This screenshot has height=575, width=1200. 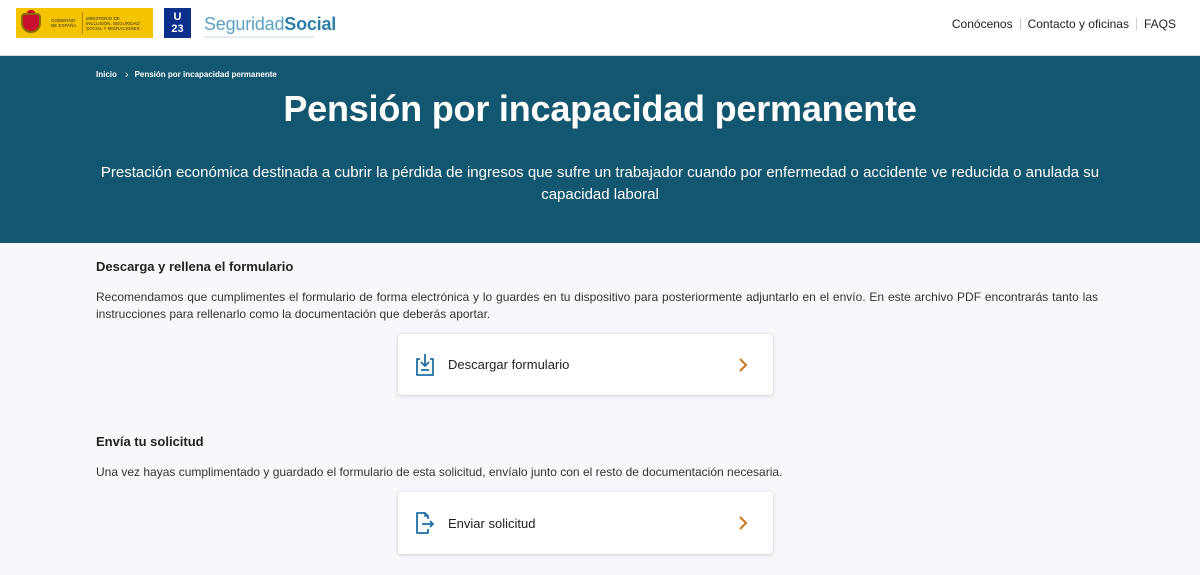 I want to click on top-nav: Conócenos Contacto y oficinas FAQS, so click(x=1060, y=24).